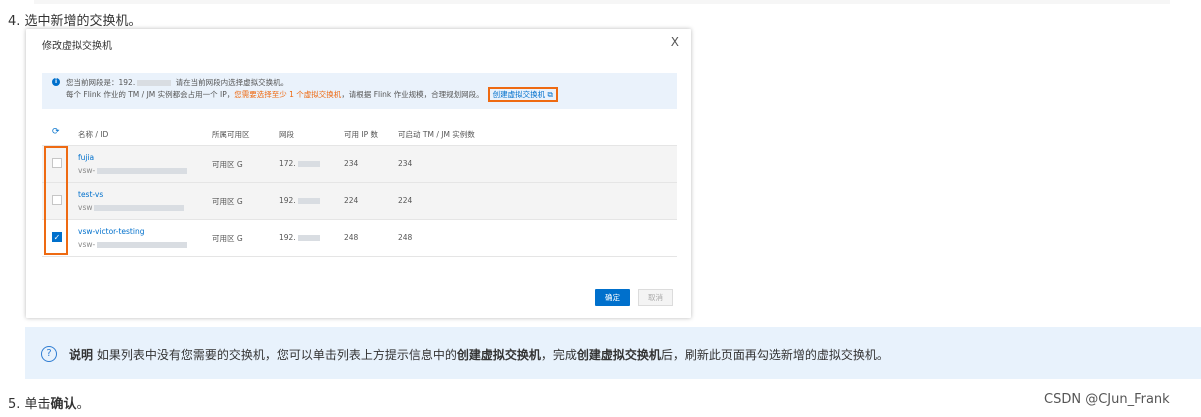 The image size is (1201, 417). I want to click on vswitch-name: test-vs, so click(90, 194).